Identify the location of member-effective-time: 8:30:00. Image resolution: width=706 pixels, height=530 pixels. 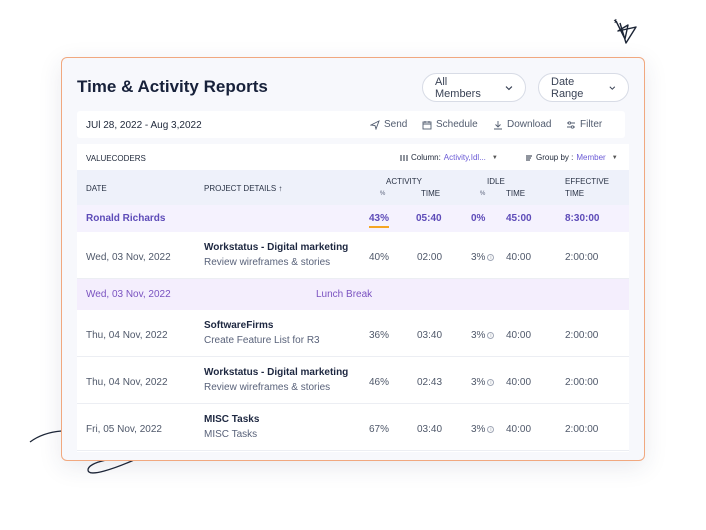
(582, 218).